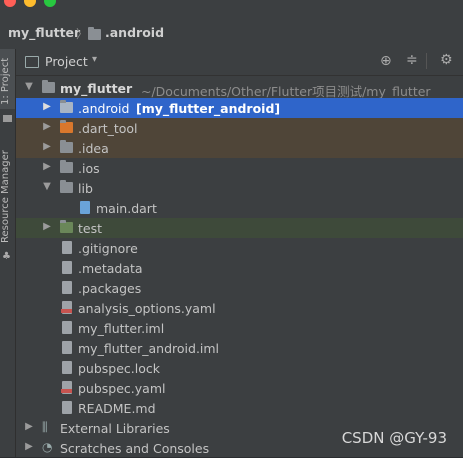 The height and width of the screenshot is (458, 463). What do you see at coordinates (110, 268) in the screenshot?
I see `tree-item-label: .metadata` at bounding box center [110, 268].